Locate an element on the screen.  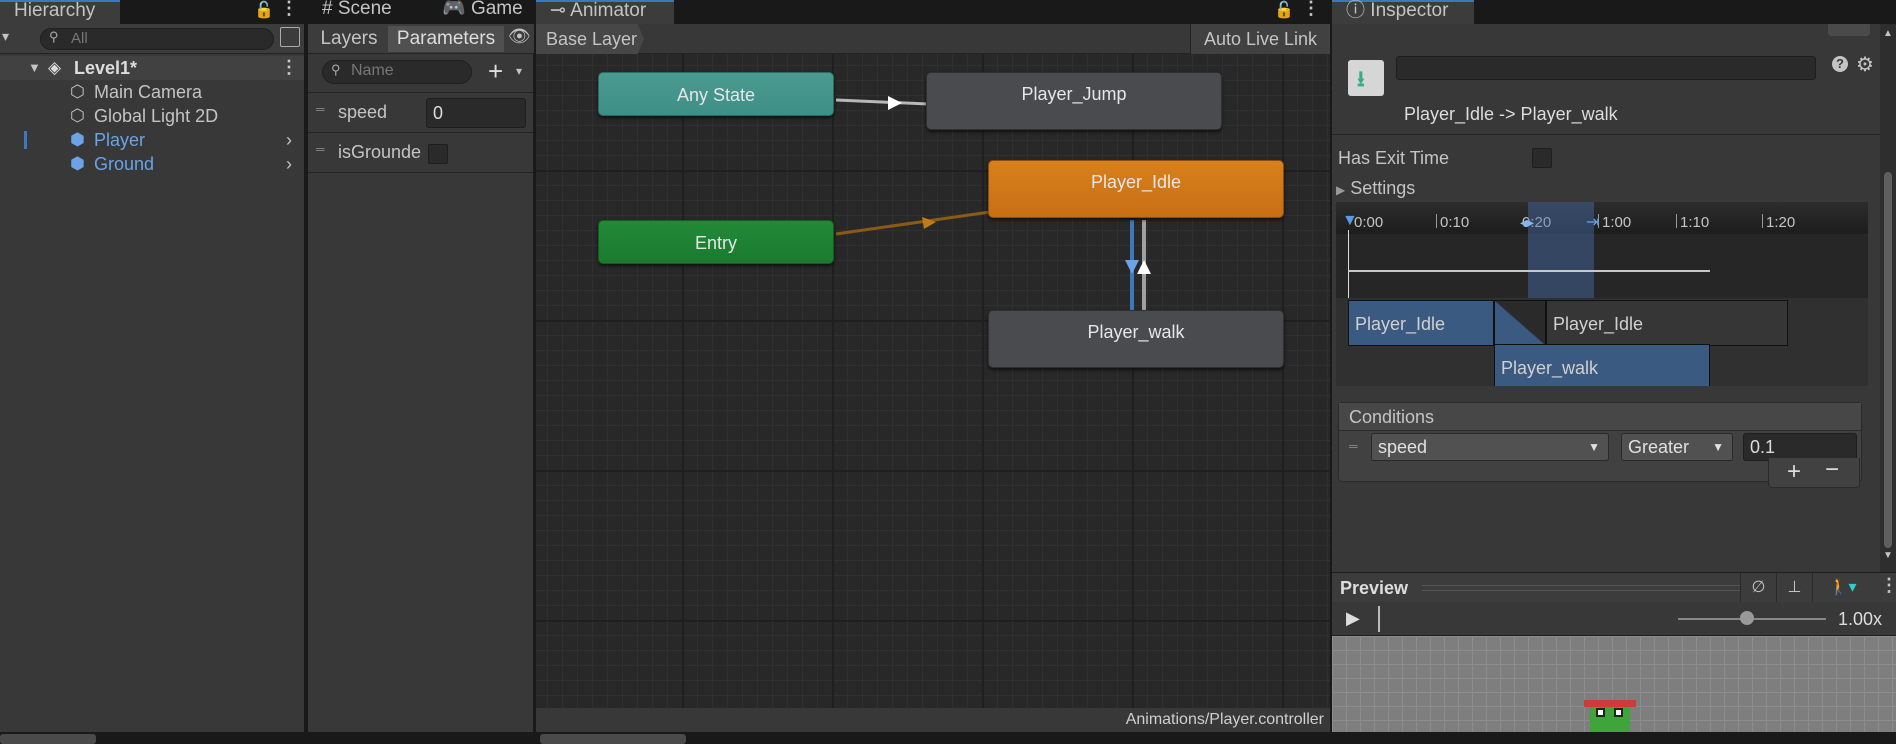
gear-icon: ⚙ is located at coordinates (1865, 64).